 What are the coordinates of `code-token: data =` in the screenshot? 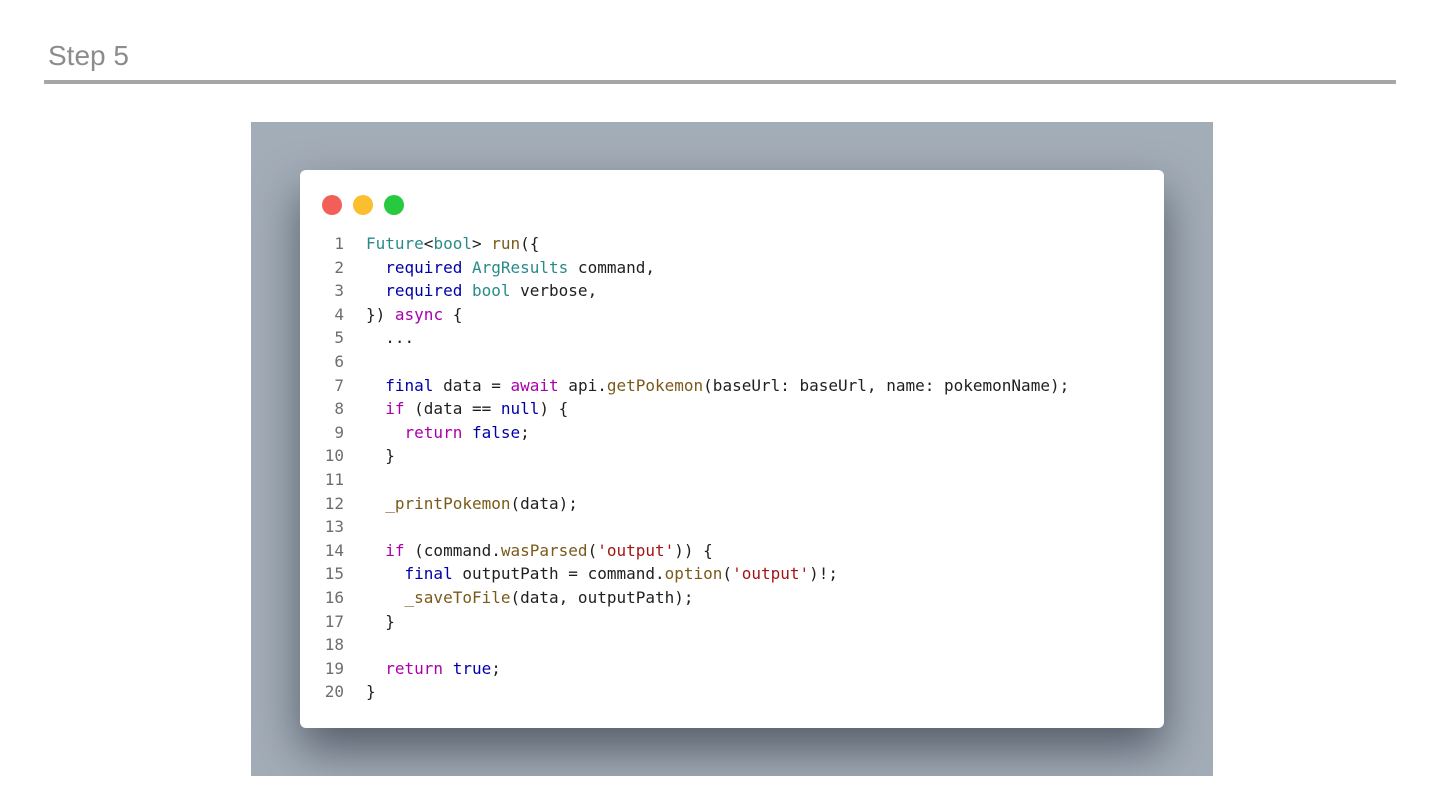 It's located at (472, 385).